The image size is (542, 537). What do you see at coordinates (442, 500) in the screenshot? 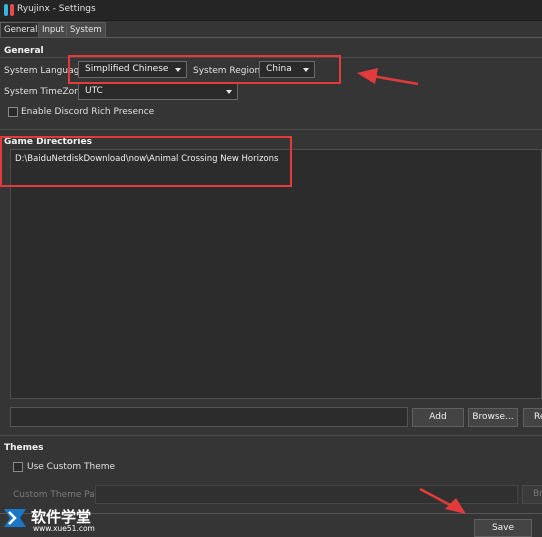
I see `annotation-arrow-save` at bounding box center [442, 500].